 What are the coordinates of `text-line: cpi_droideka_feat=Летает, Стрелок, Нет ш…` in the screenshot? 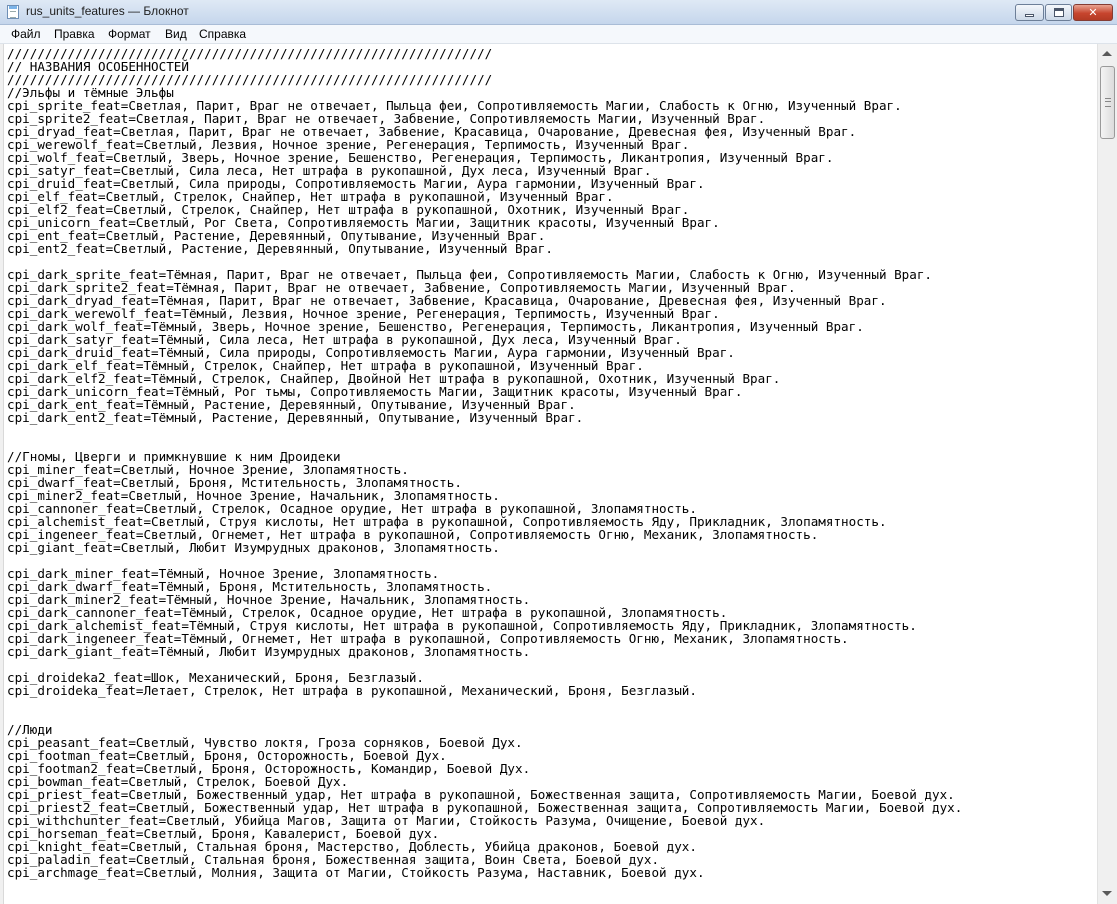 It's located at (352, 690).